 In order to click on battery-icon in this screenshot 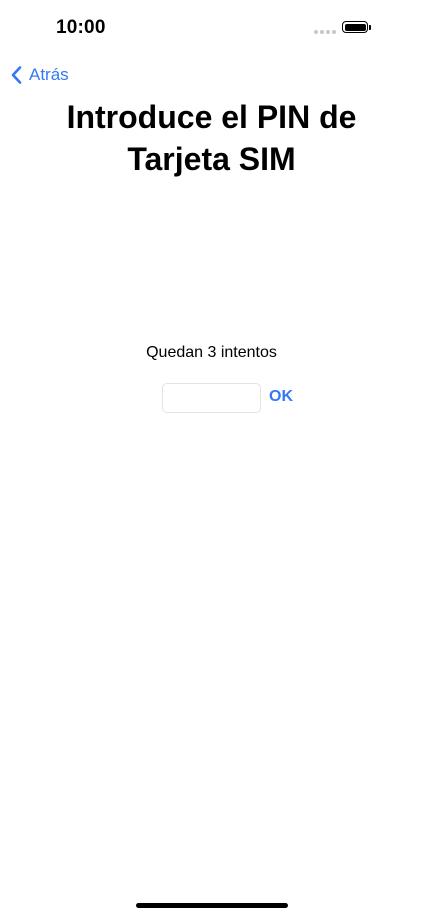, I will do `click(355, 27)`.